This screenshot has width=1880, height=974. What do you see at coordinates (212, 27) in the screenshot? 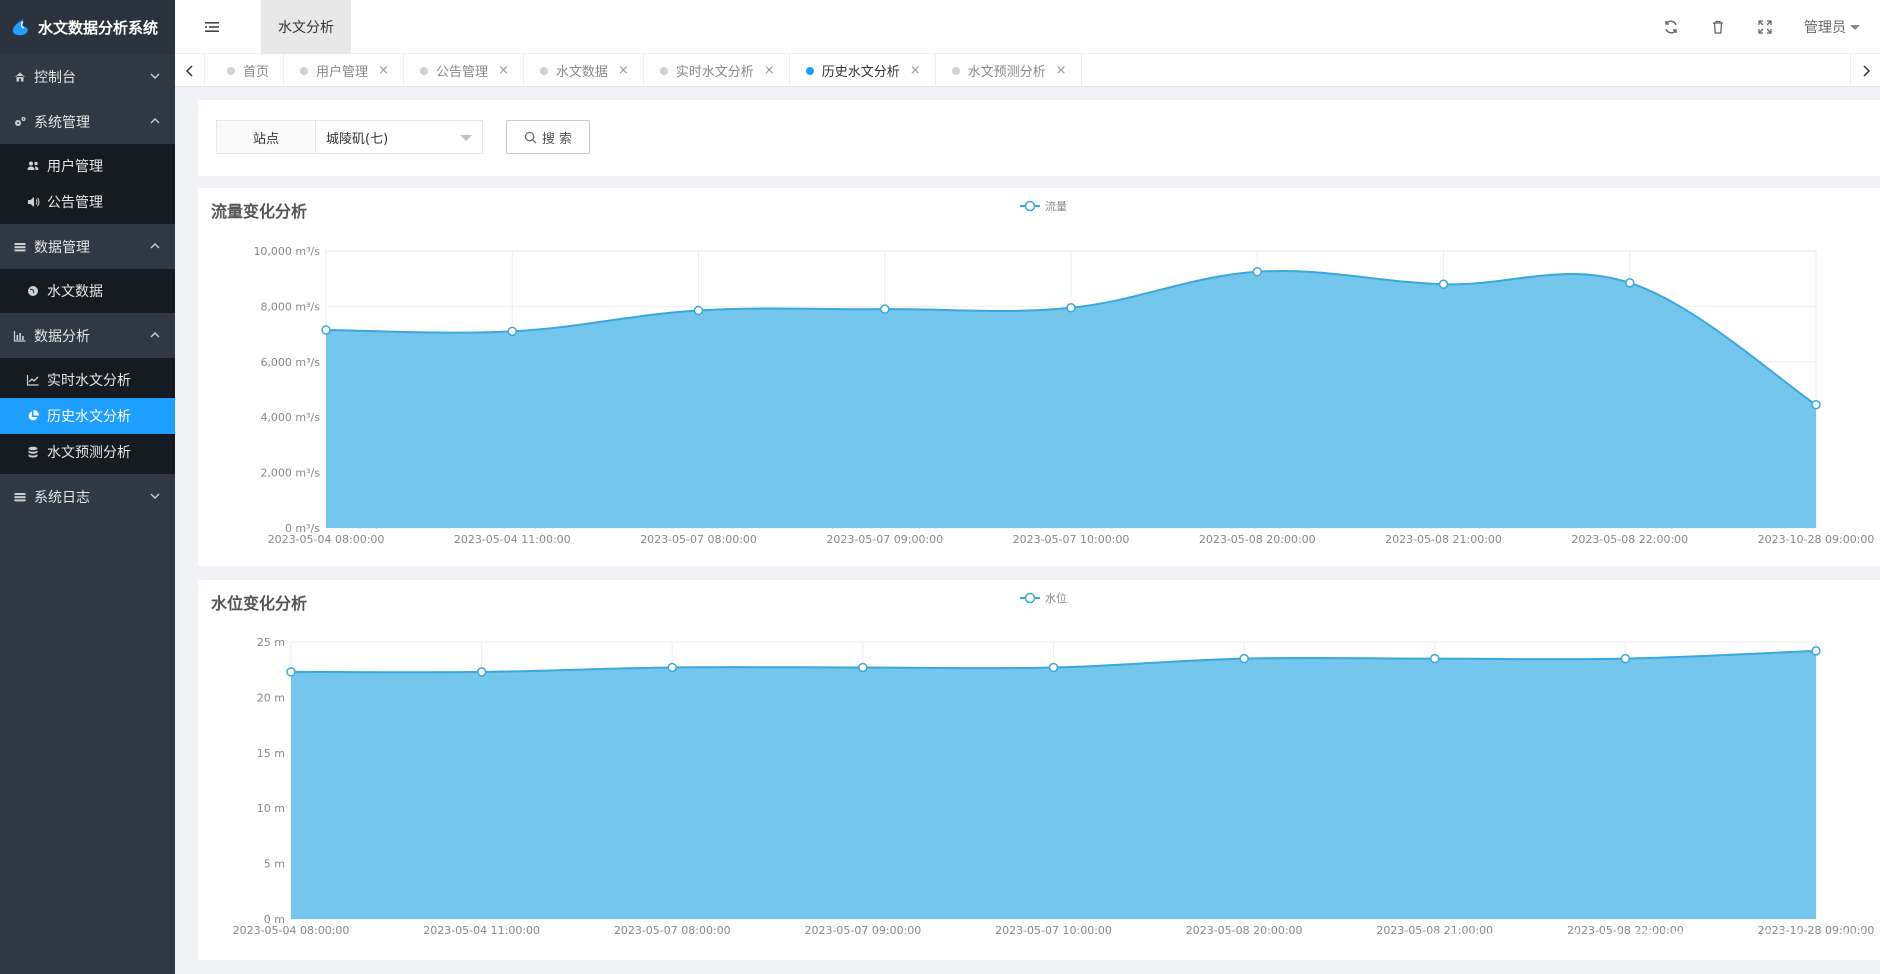
I see `menu-toggle-icon` at bounding box center [212, 27].